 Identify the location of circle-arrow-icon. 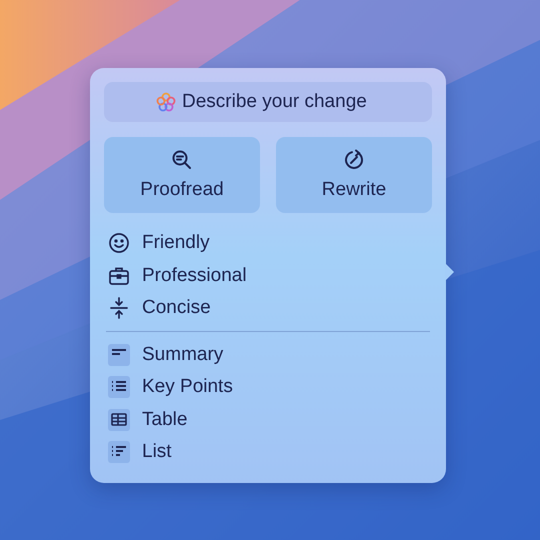
(354, 160).